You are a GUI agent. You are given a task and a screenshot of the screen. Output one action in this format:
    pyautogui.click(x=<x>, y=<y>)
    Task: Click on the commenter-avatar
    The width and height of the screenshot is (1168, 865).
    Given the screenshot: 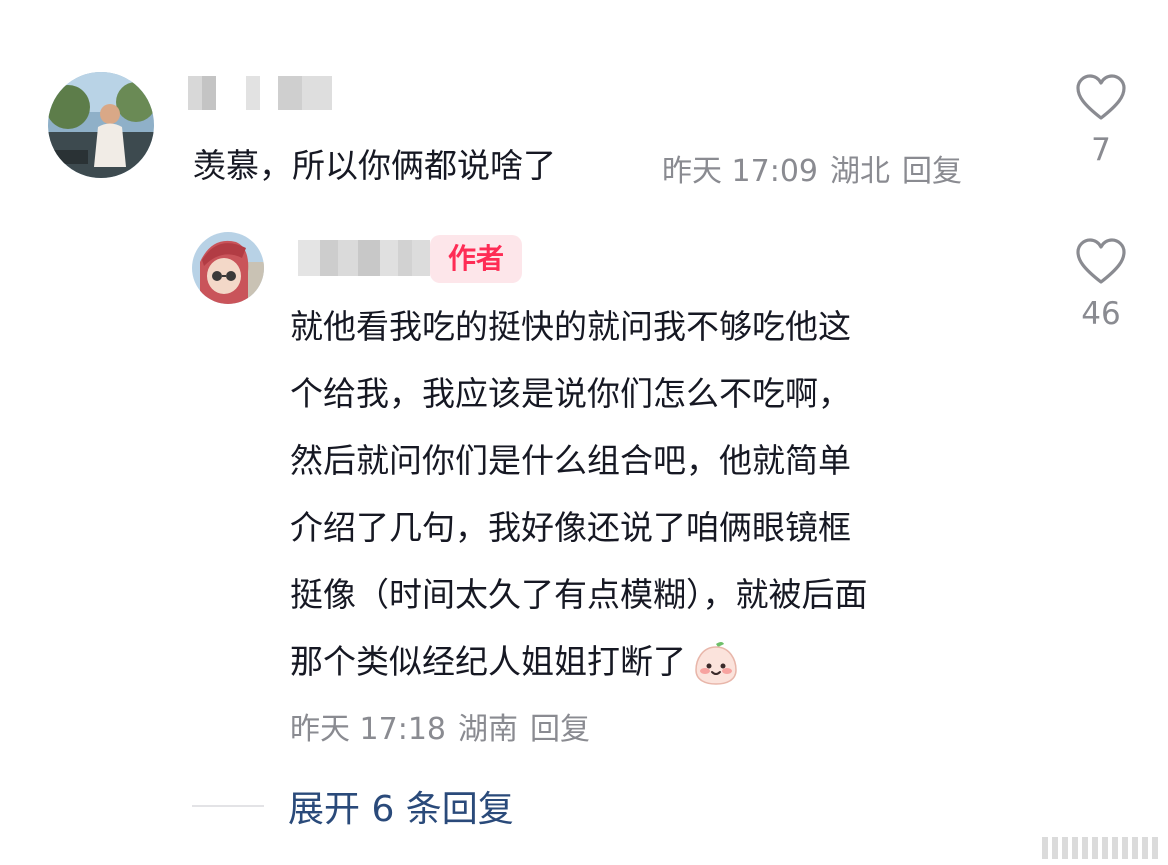 What is the action you would take?
    pyautogui.click(x=101, y=125)
    